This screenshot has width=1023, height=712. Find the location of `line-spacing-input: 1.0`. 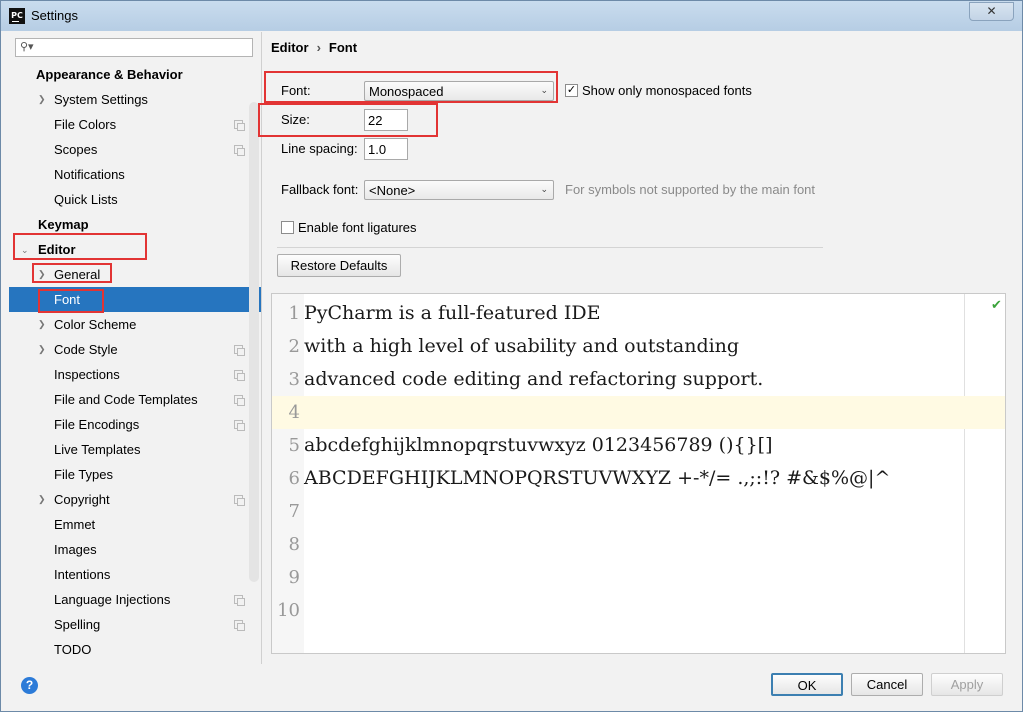

line-spacing-input: 1.0 is located at coordinates (386, 149).